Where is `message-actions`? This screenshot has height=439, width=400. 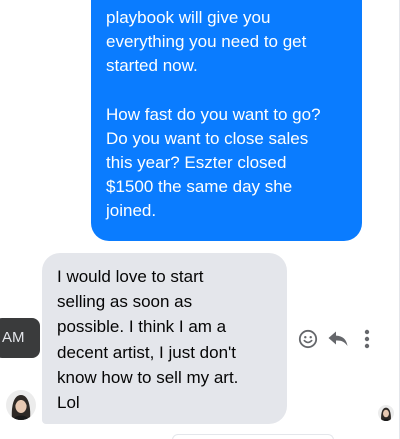 message-actions is located at coordinates (336, 339).